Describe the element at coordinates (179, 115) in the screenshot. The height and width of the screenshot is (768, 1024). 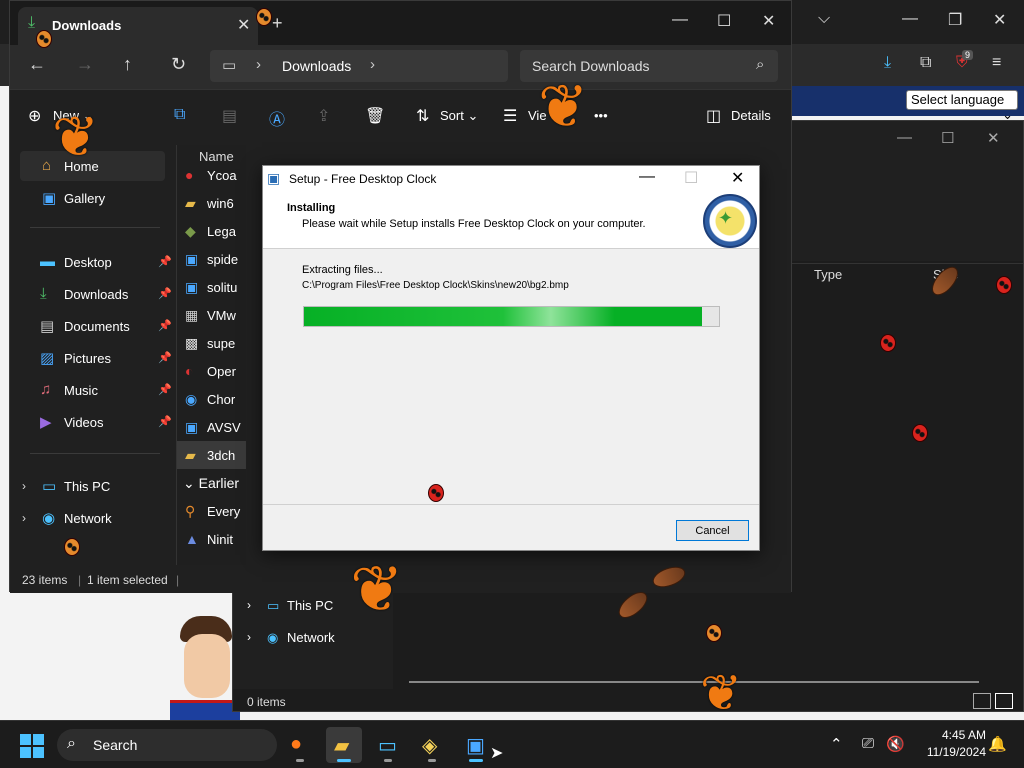
I see `copy-icon: ⧉` at that location.